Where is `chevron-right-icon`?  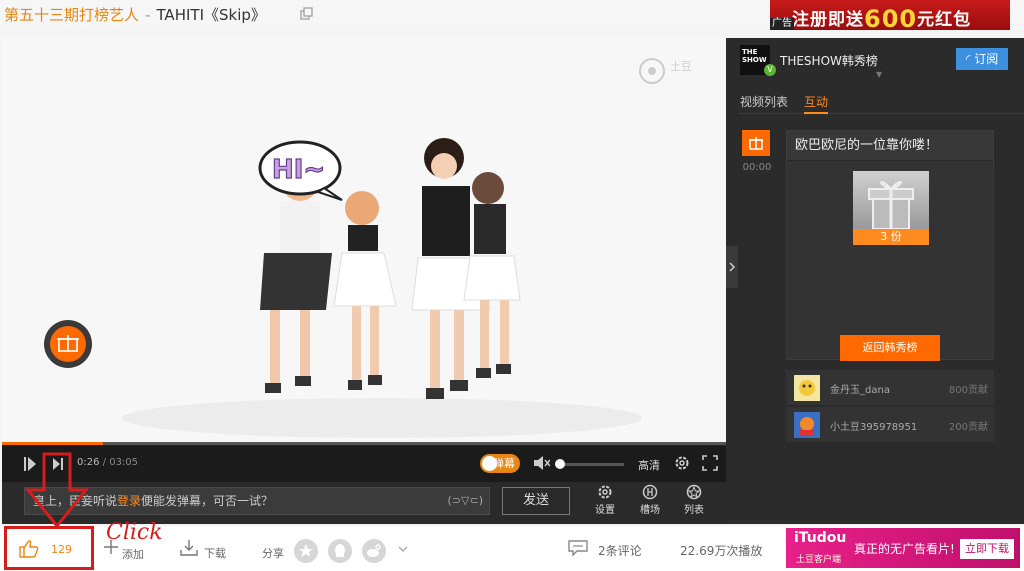 chevron-right-icon is located at coordinates (732, 267).